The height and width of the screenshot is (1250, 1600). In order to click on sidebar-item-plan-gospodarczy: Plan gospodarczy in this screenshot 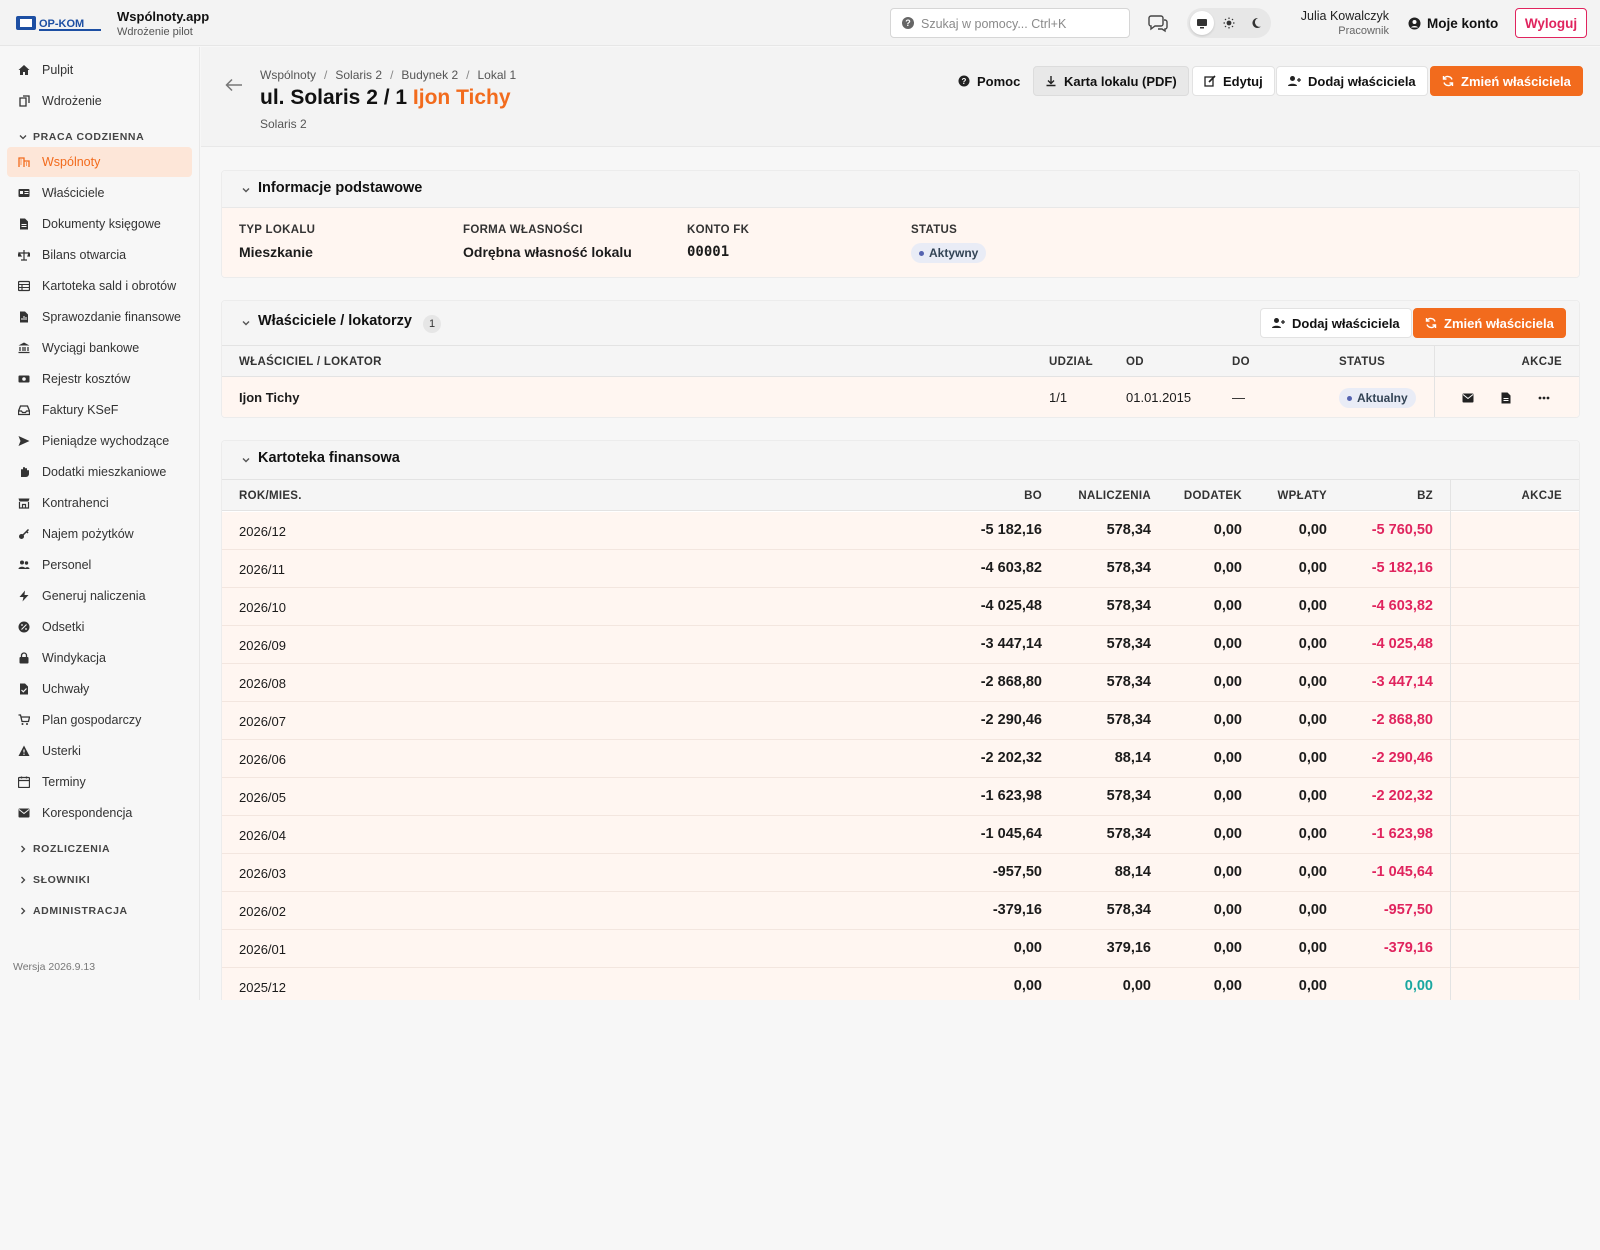, I will do `click(99, 720)`.